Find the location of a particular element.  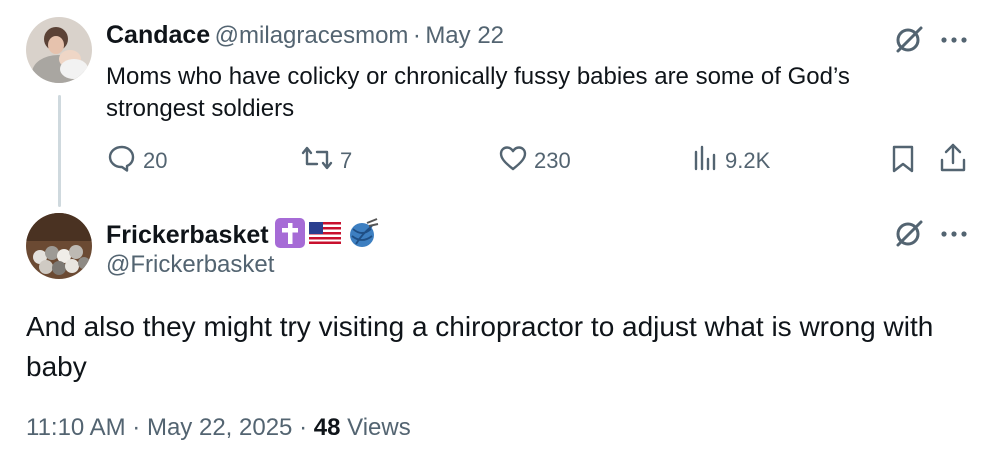

reply-icon is located at coordinates (125, 161).